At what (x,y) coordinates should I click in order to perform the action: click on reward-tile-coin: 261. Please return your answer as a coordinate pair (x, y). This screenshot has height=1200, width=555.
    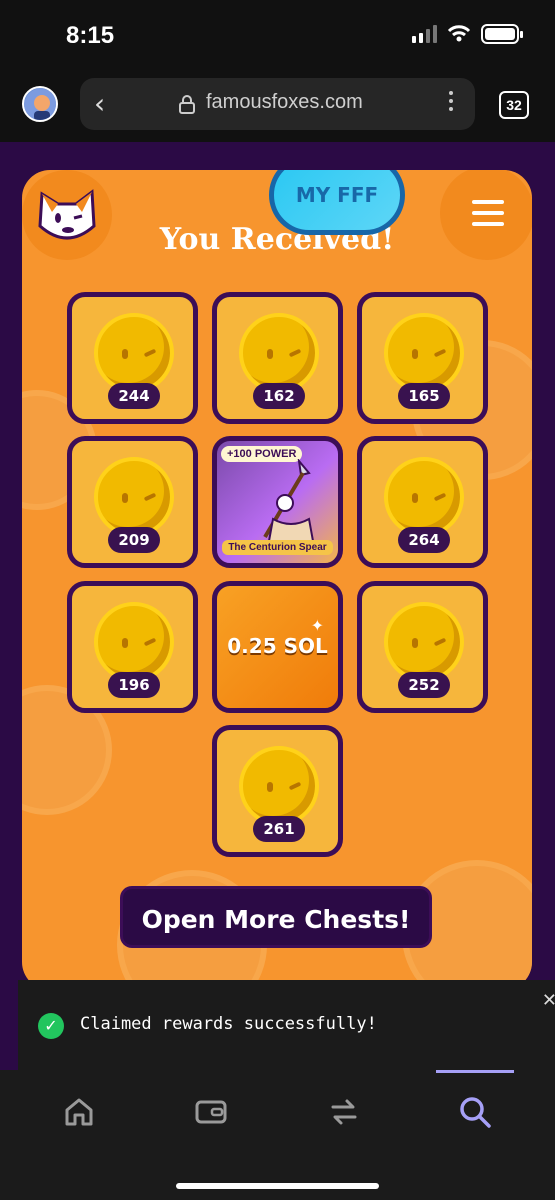
    Looking at the image, I should click on (277, 791).